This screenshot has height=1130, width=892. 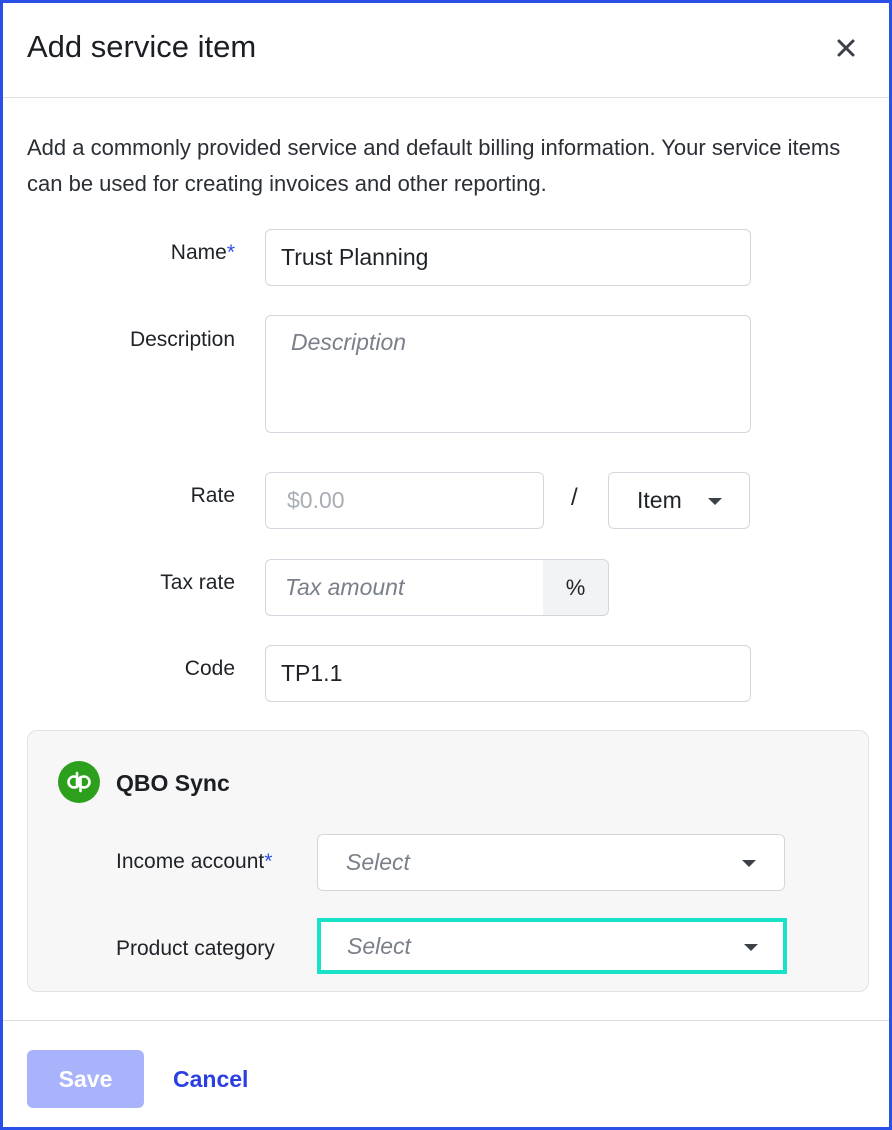 What do you see at coordinates (198, 252) in the screenshot?
I see `name-label-text: Name` at bounding box center [198, 252].